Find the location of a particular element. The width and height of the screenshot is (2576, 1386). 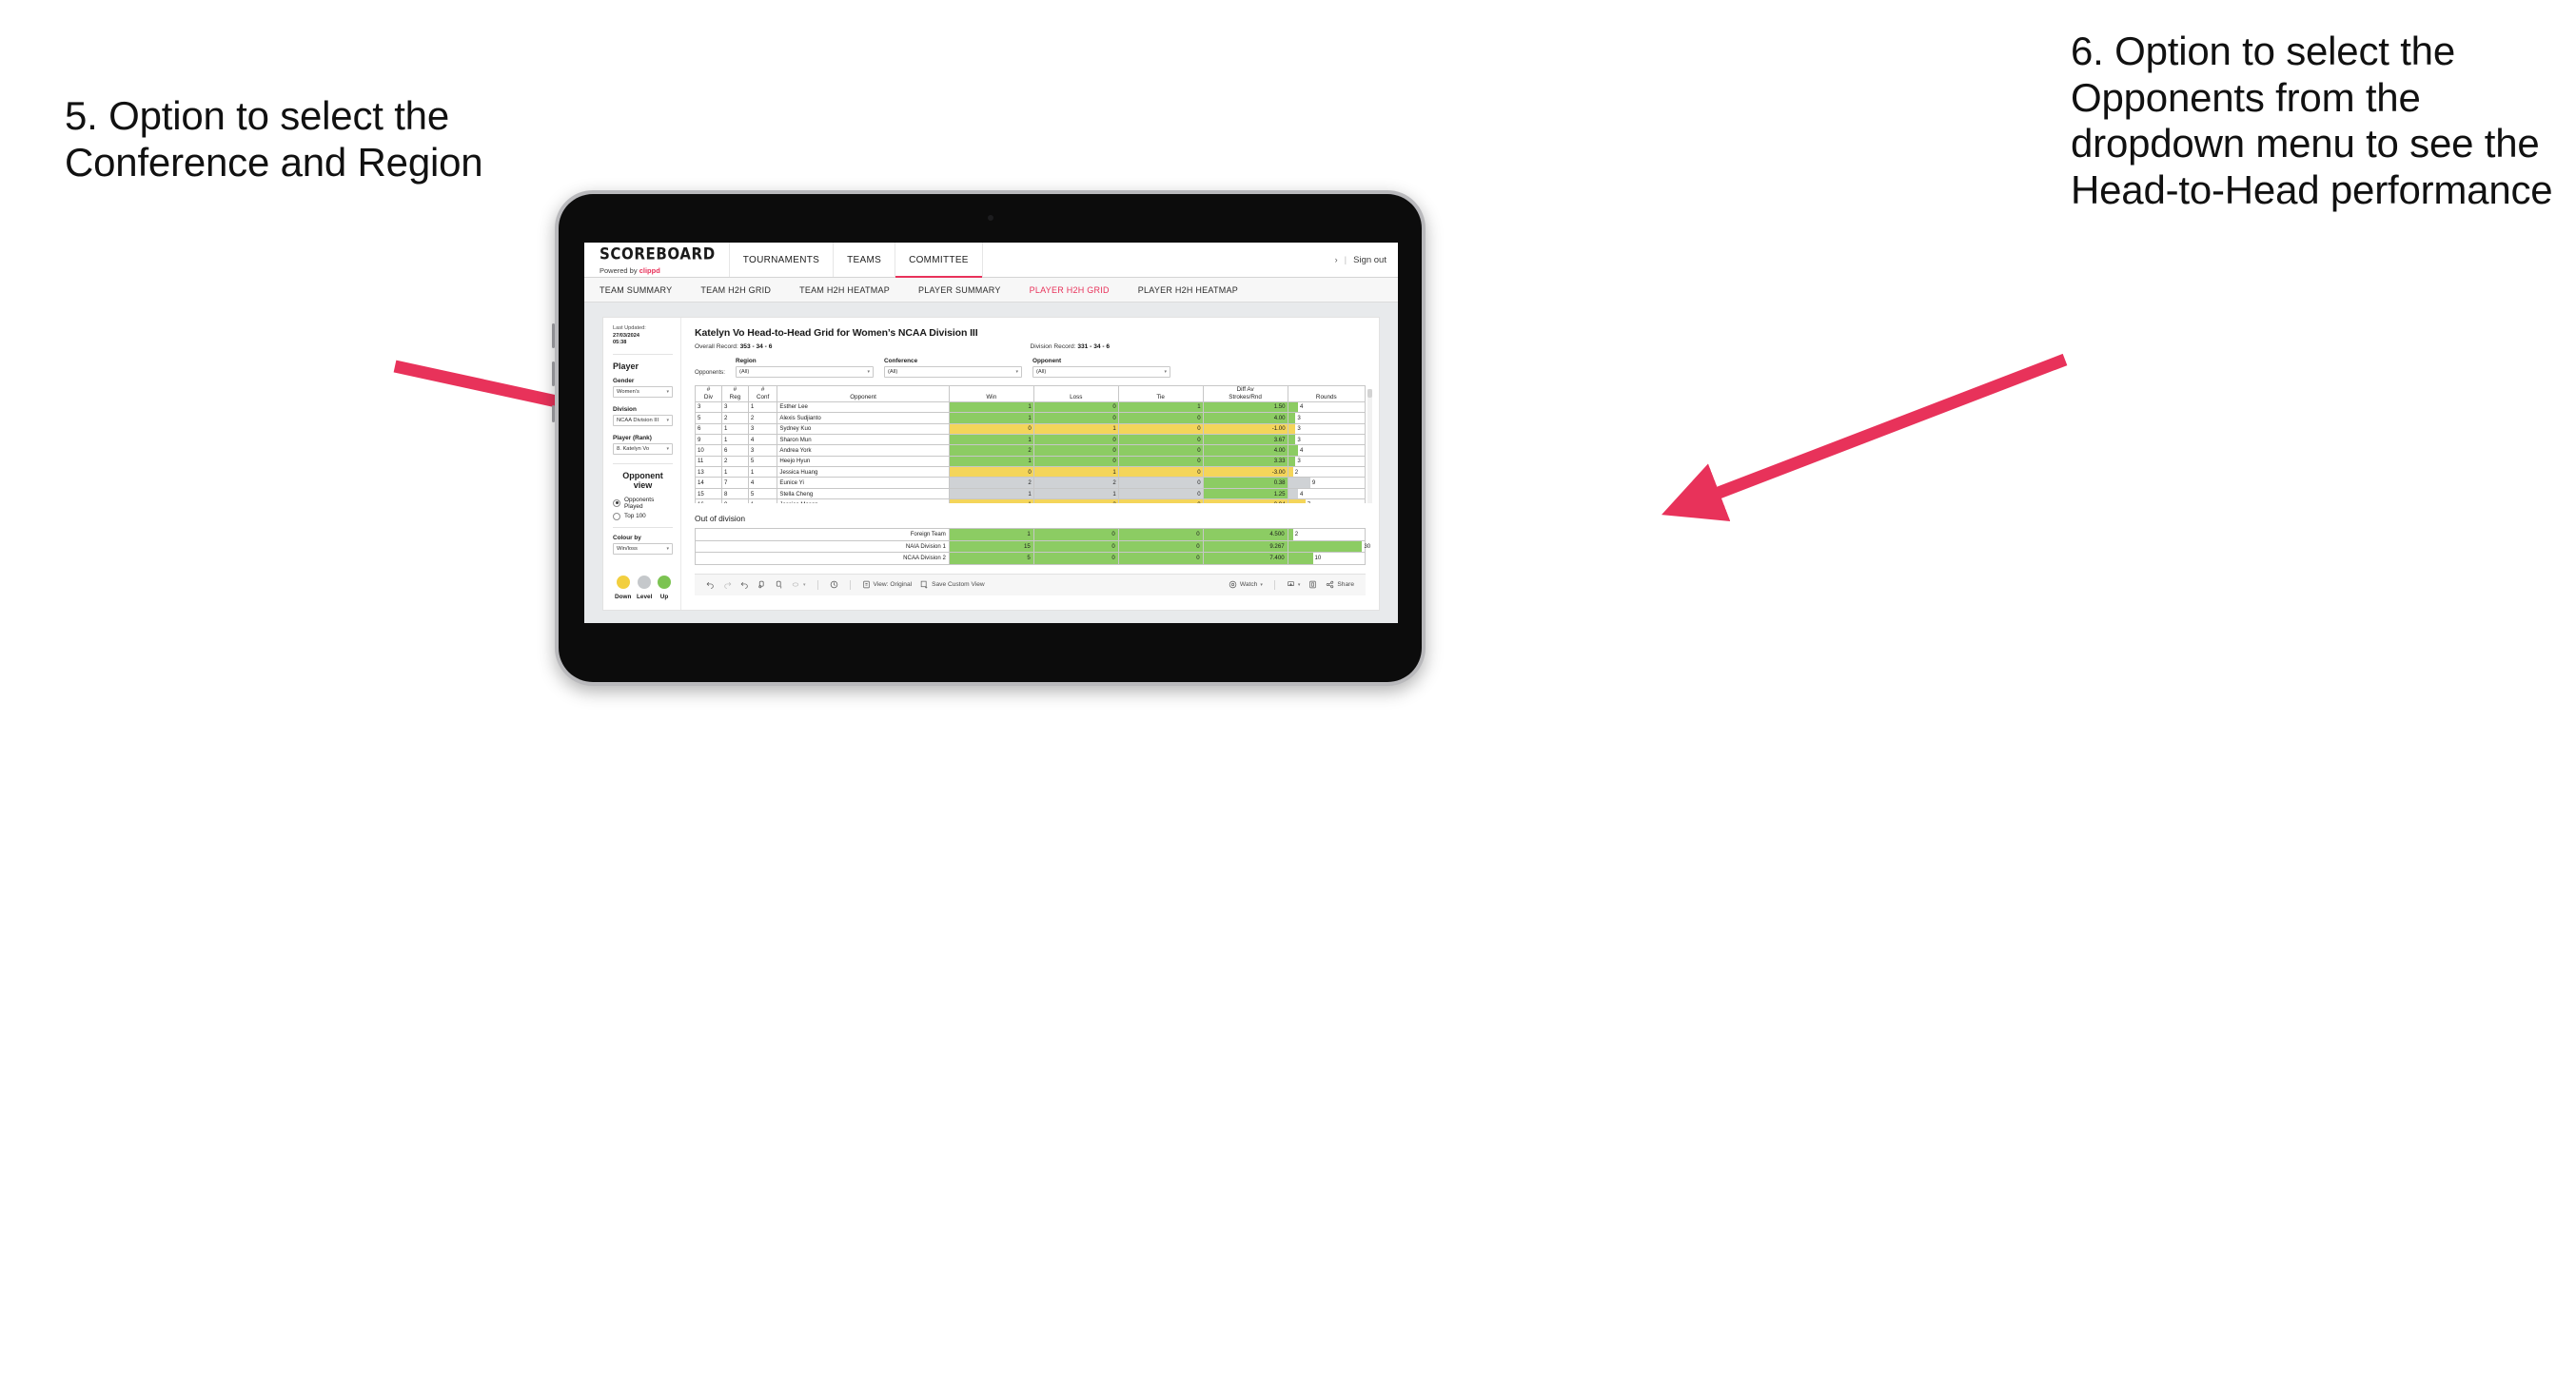

table-row: 1691Jessica Mason120-0.947 is located at coordinates (1030, 500).